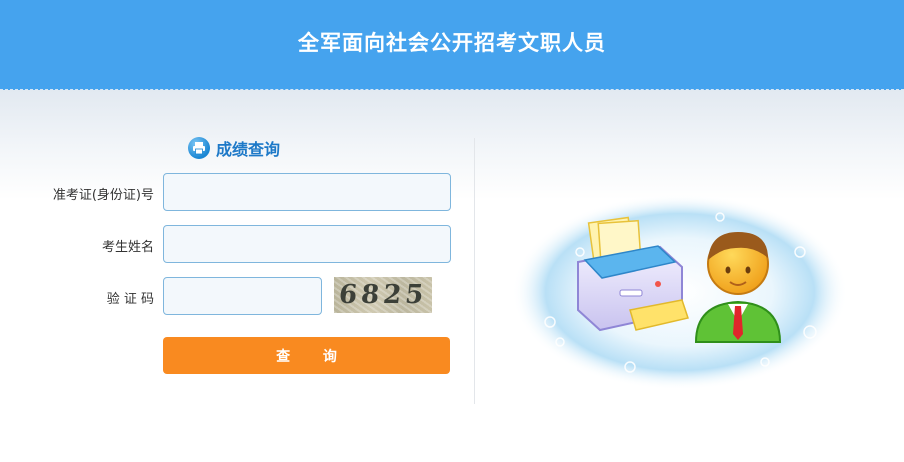  What do you see at coordinates (306, 355) in the screenshot?
I see `query-button: 查 询` at bounding box center [306, 355].